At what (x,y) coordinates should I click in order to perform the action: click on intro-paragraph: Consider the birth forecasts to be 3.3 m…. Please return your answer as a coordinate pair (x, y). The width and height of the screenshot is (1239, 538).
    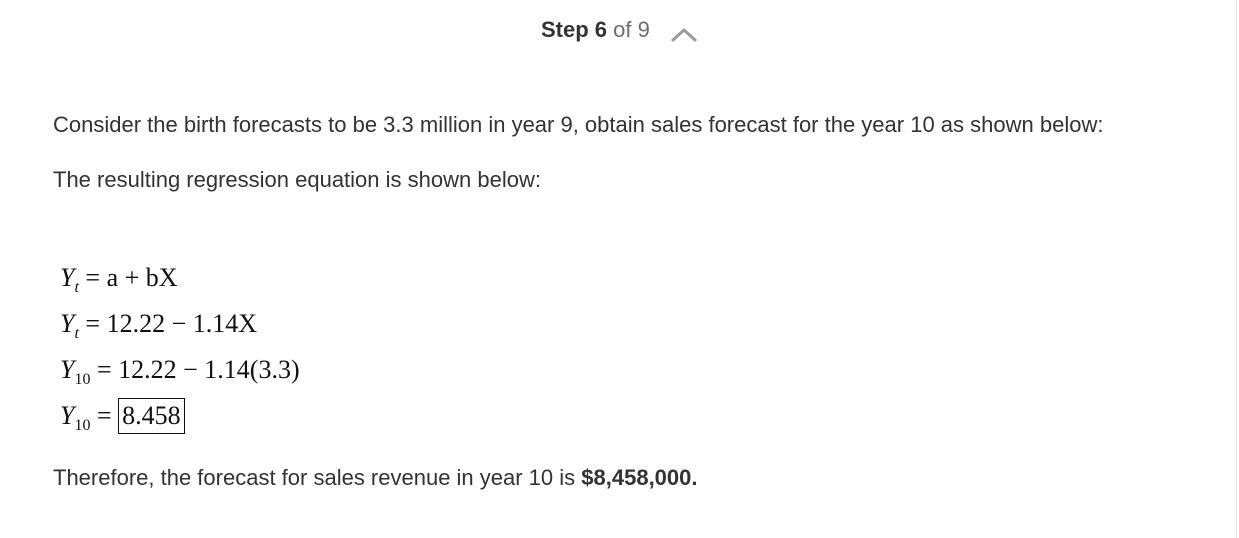
    Looking at the image, I should click on (578, 124).